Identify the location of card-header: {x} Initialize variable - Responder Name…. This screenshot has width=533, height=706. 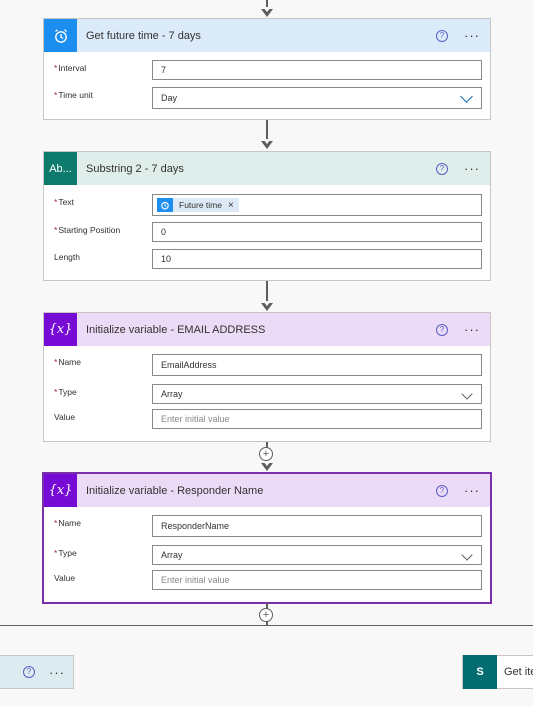
(267, 490).